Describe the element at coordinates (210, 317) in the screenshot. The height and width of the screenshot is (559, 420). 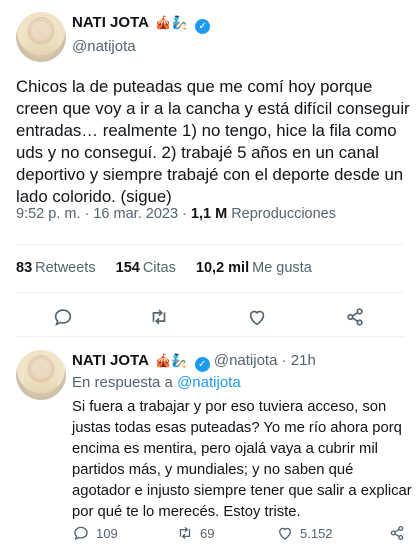
I see `tweet-actions` at that location.